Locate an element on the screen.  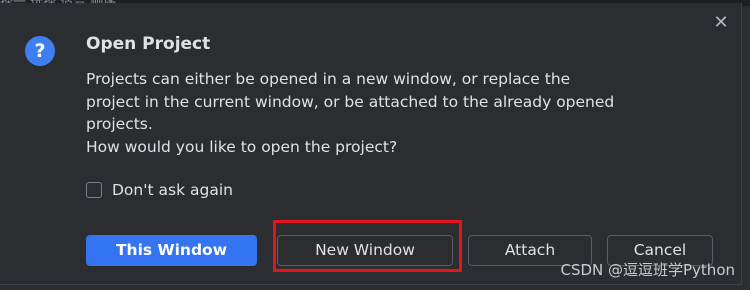
close-icon: ✕ is located at coordinates (721, 23).